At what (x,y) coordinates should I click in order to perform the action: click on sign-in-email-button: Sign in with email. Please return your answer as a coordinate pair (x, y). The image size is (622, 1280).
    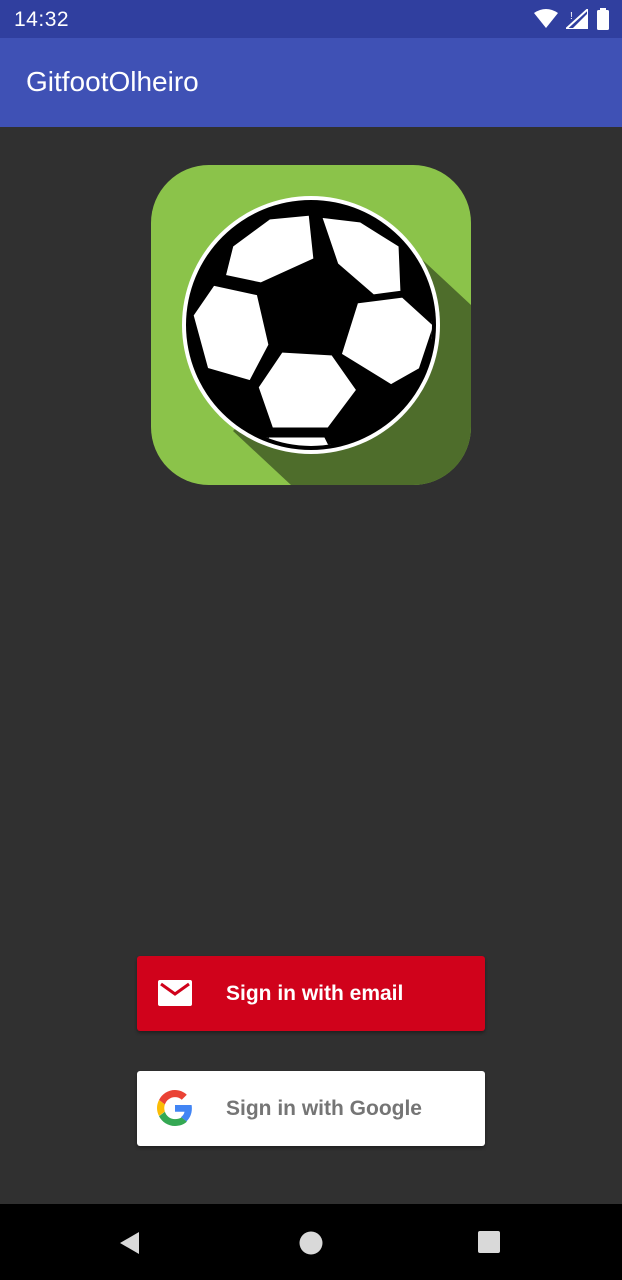
    Looking at the image, I should click on (311, 993).